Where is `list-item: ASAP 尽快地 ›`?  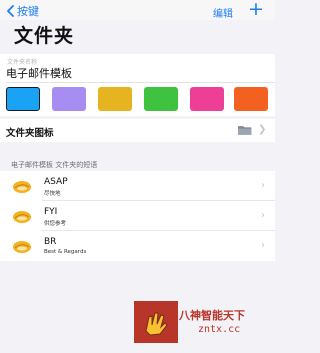
list-item: ASAP 尽快地 › is located at coordinates (137, 186).